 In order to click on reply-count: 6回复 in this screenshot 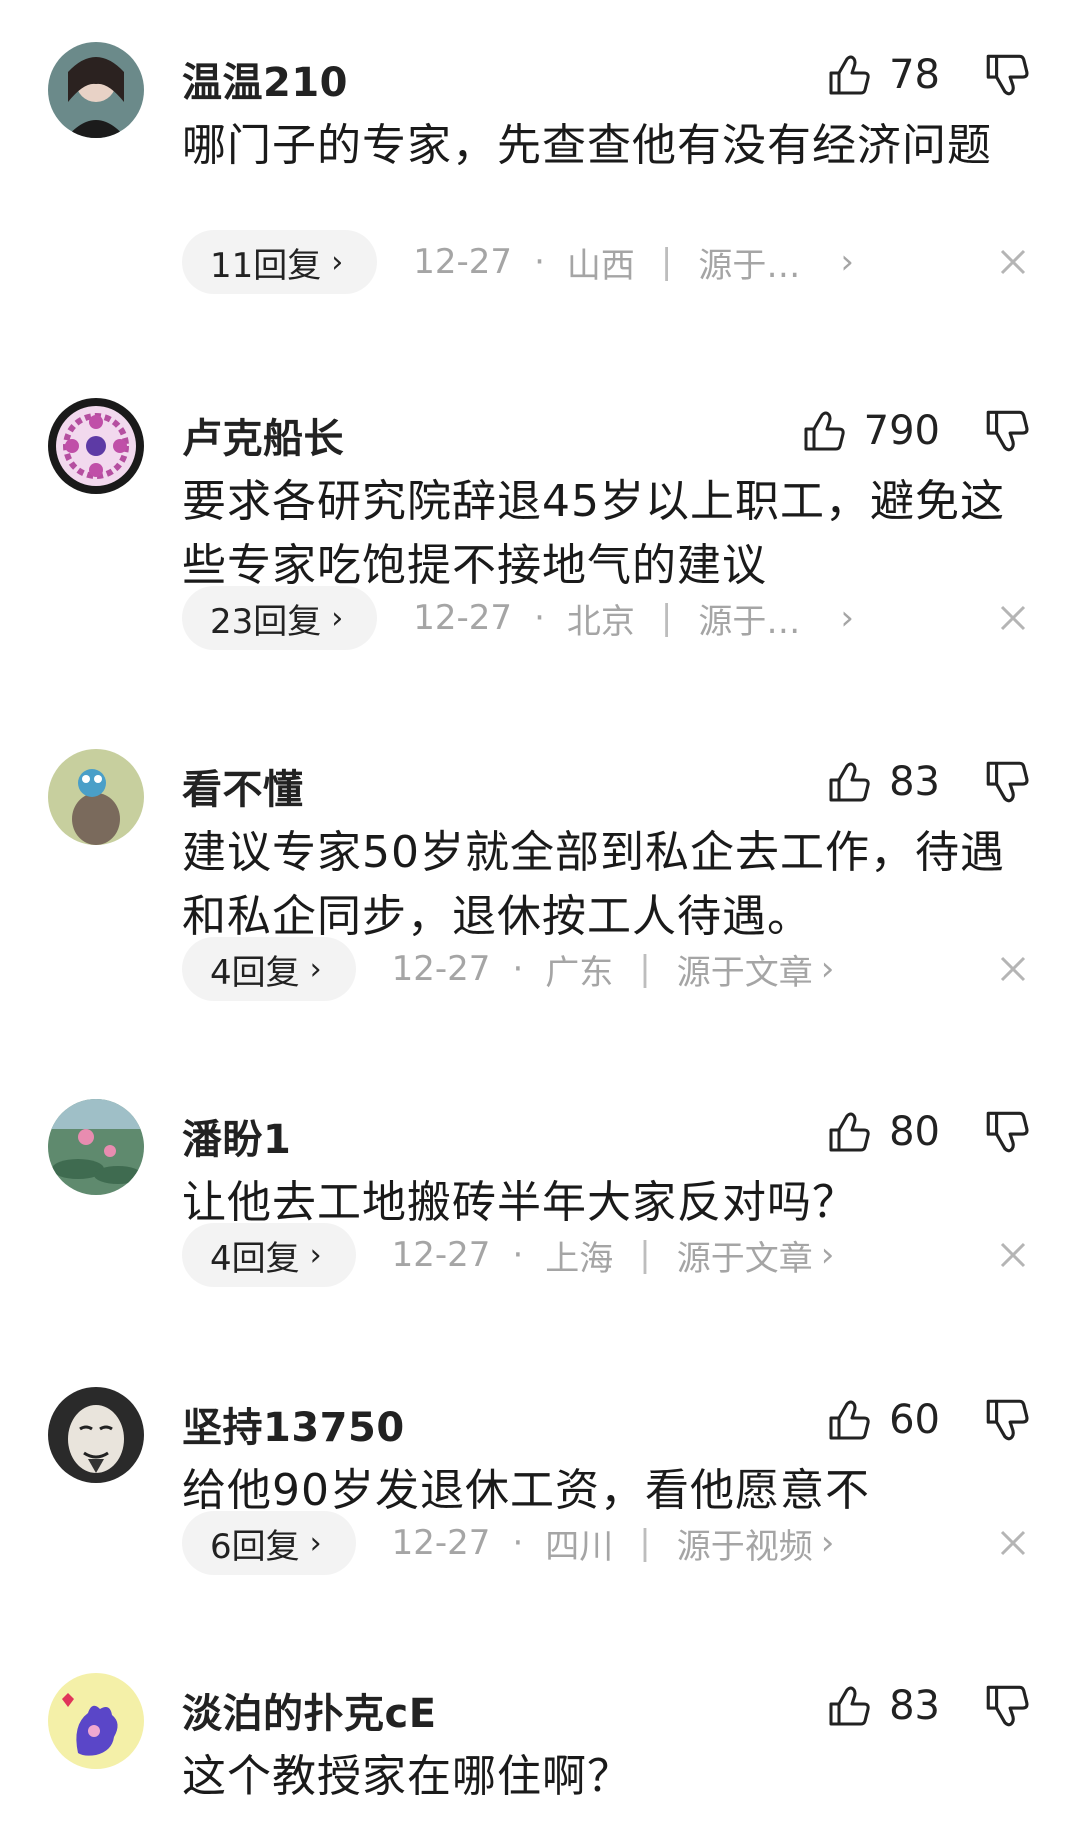, I will do `click(255, 1546)`.